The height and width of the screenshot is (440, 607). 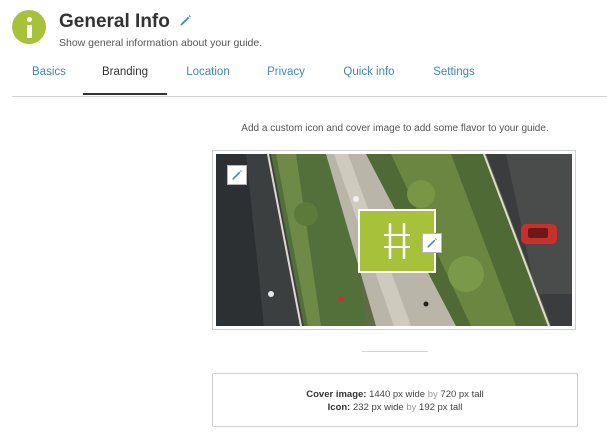 What do you see at coordinates (336, 394) in the screenshot?
I see `cover-size-label: Cover image:` at bounding box center [336, 394].